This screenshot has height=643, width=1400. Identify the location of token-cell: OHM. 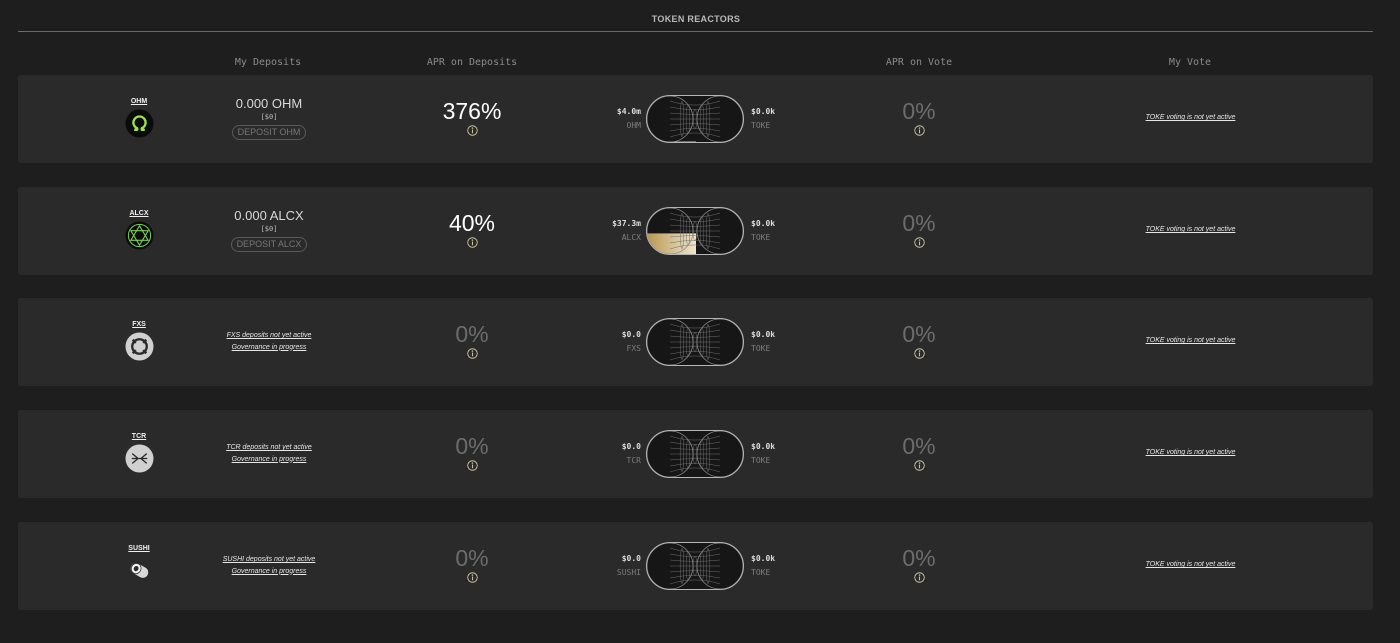
(139, 117).